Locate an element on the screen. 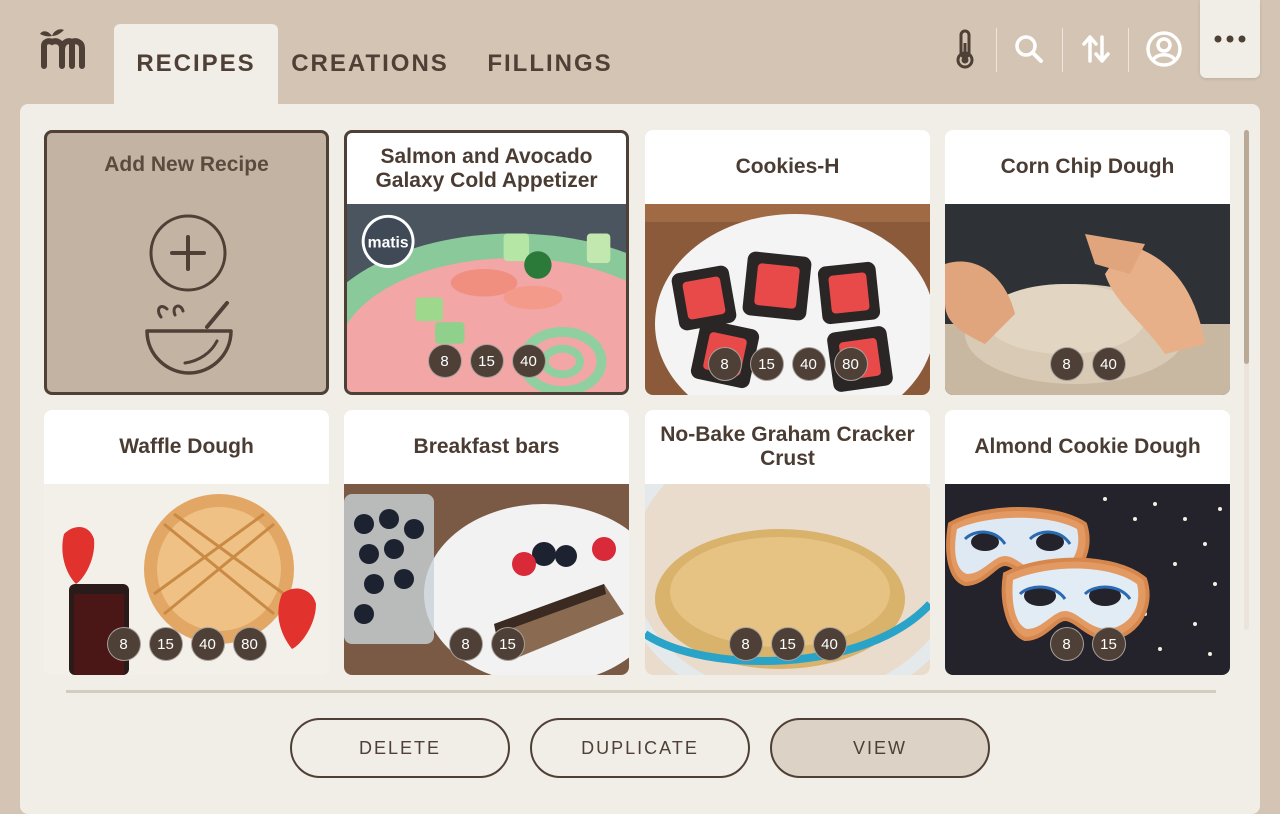 The width and height of the screenshot is (1280, 814). tab-fillings: FILLINGS is located at coordinates (550, 64).